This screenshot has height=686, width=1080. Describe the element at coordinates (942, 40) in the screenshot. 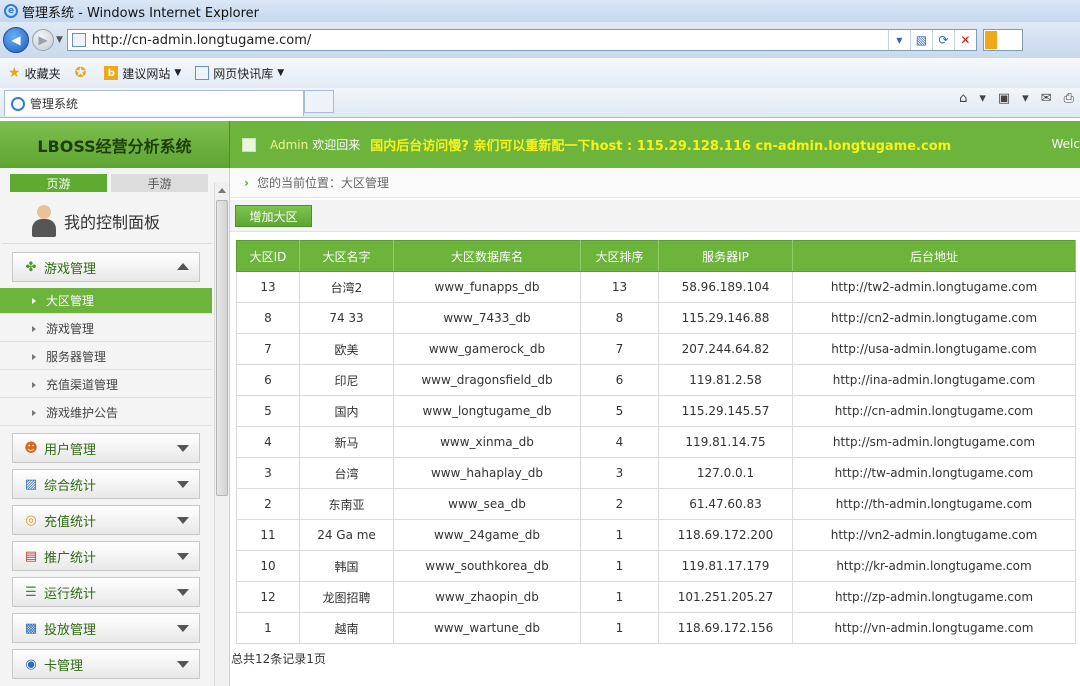

I see `refresh-icon: ⟳` at that location.